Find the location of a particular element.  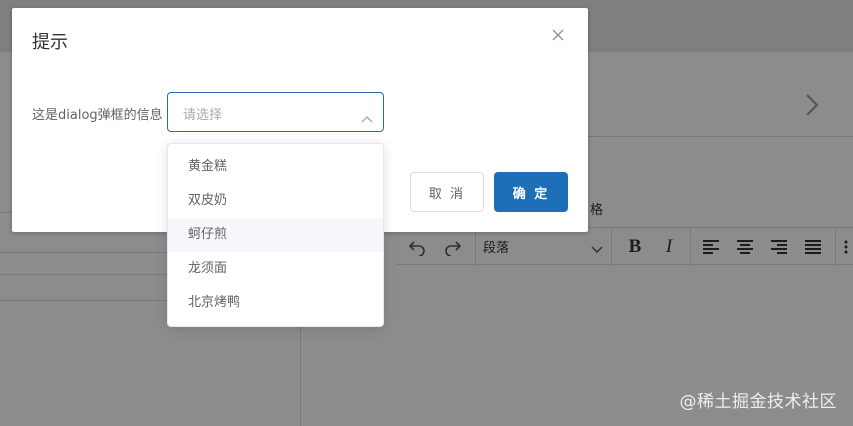

dialog-title: 提示 is located at coordinates (50, 42).